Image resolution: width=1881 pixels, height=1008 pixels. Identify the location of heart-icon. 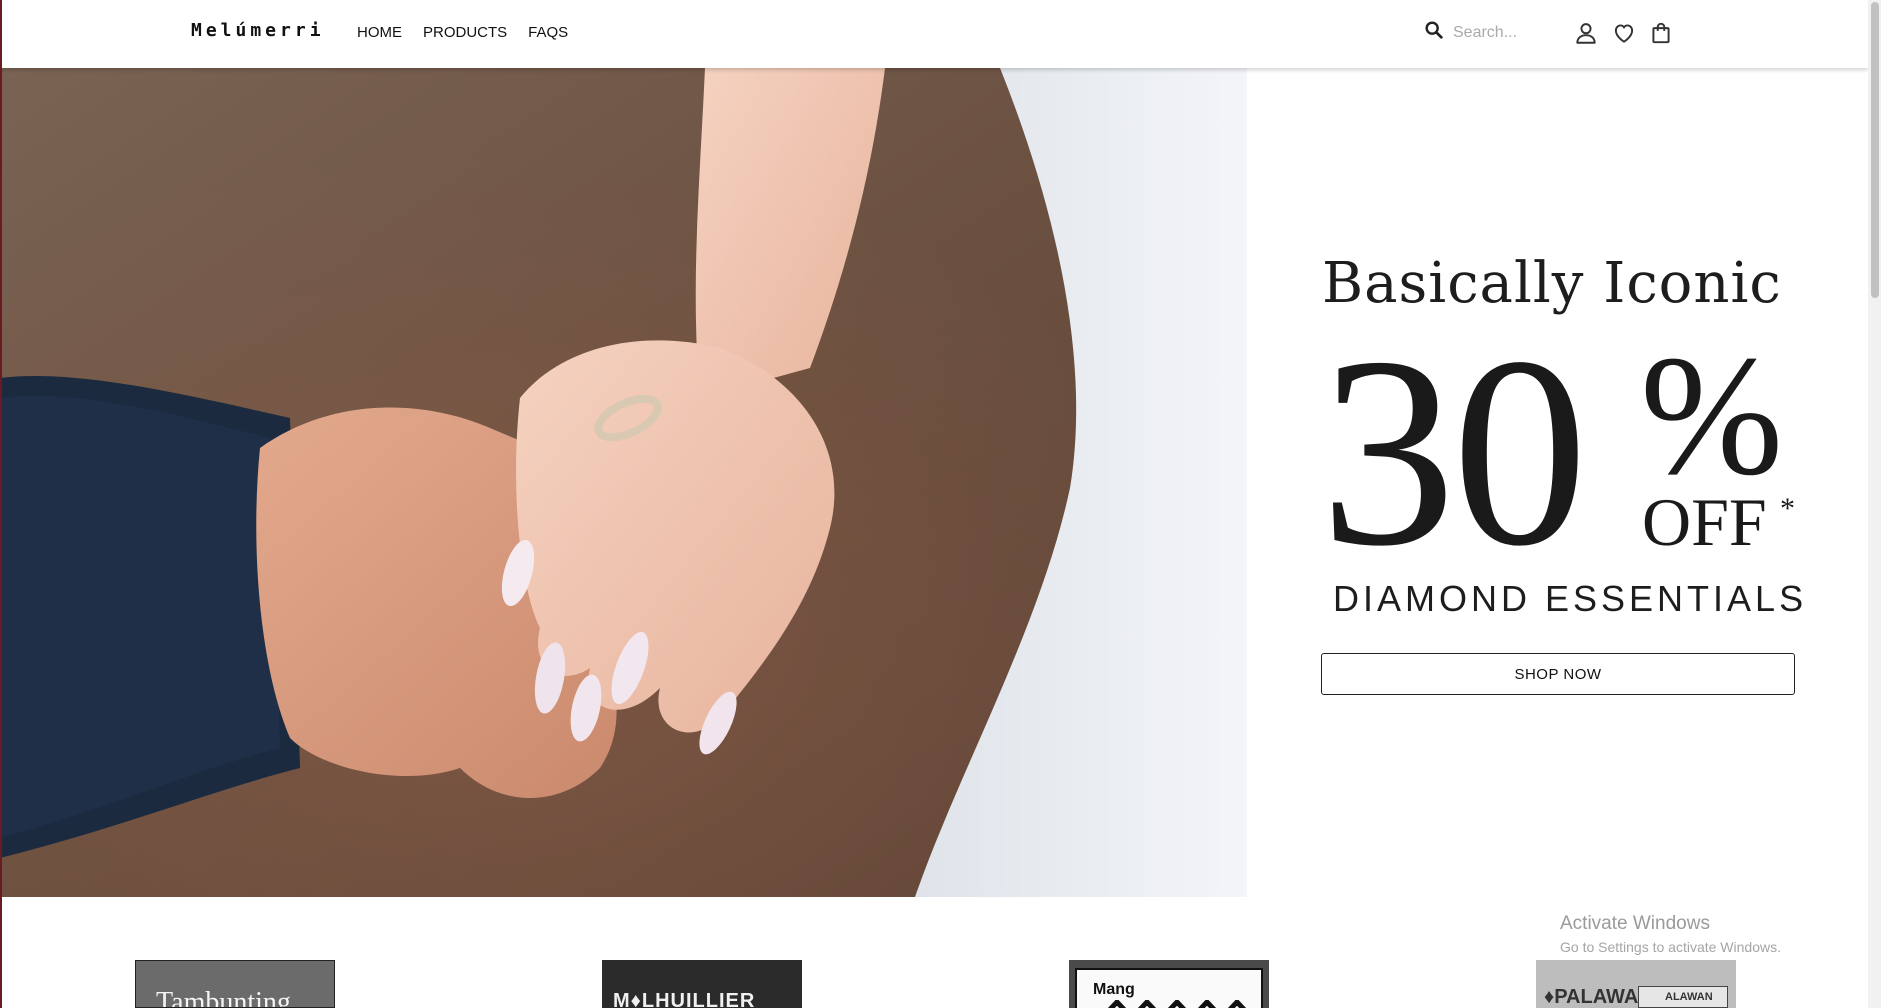
(1624, 33).